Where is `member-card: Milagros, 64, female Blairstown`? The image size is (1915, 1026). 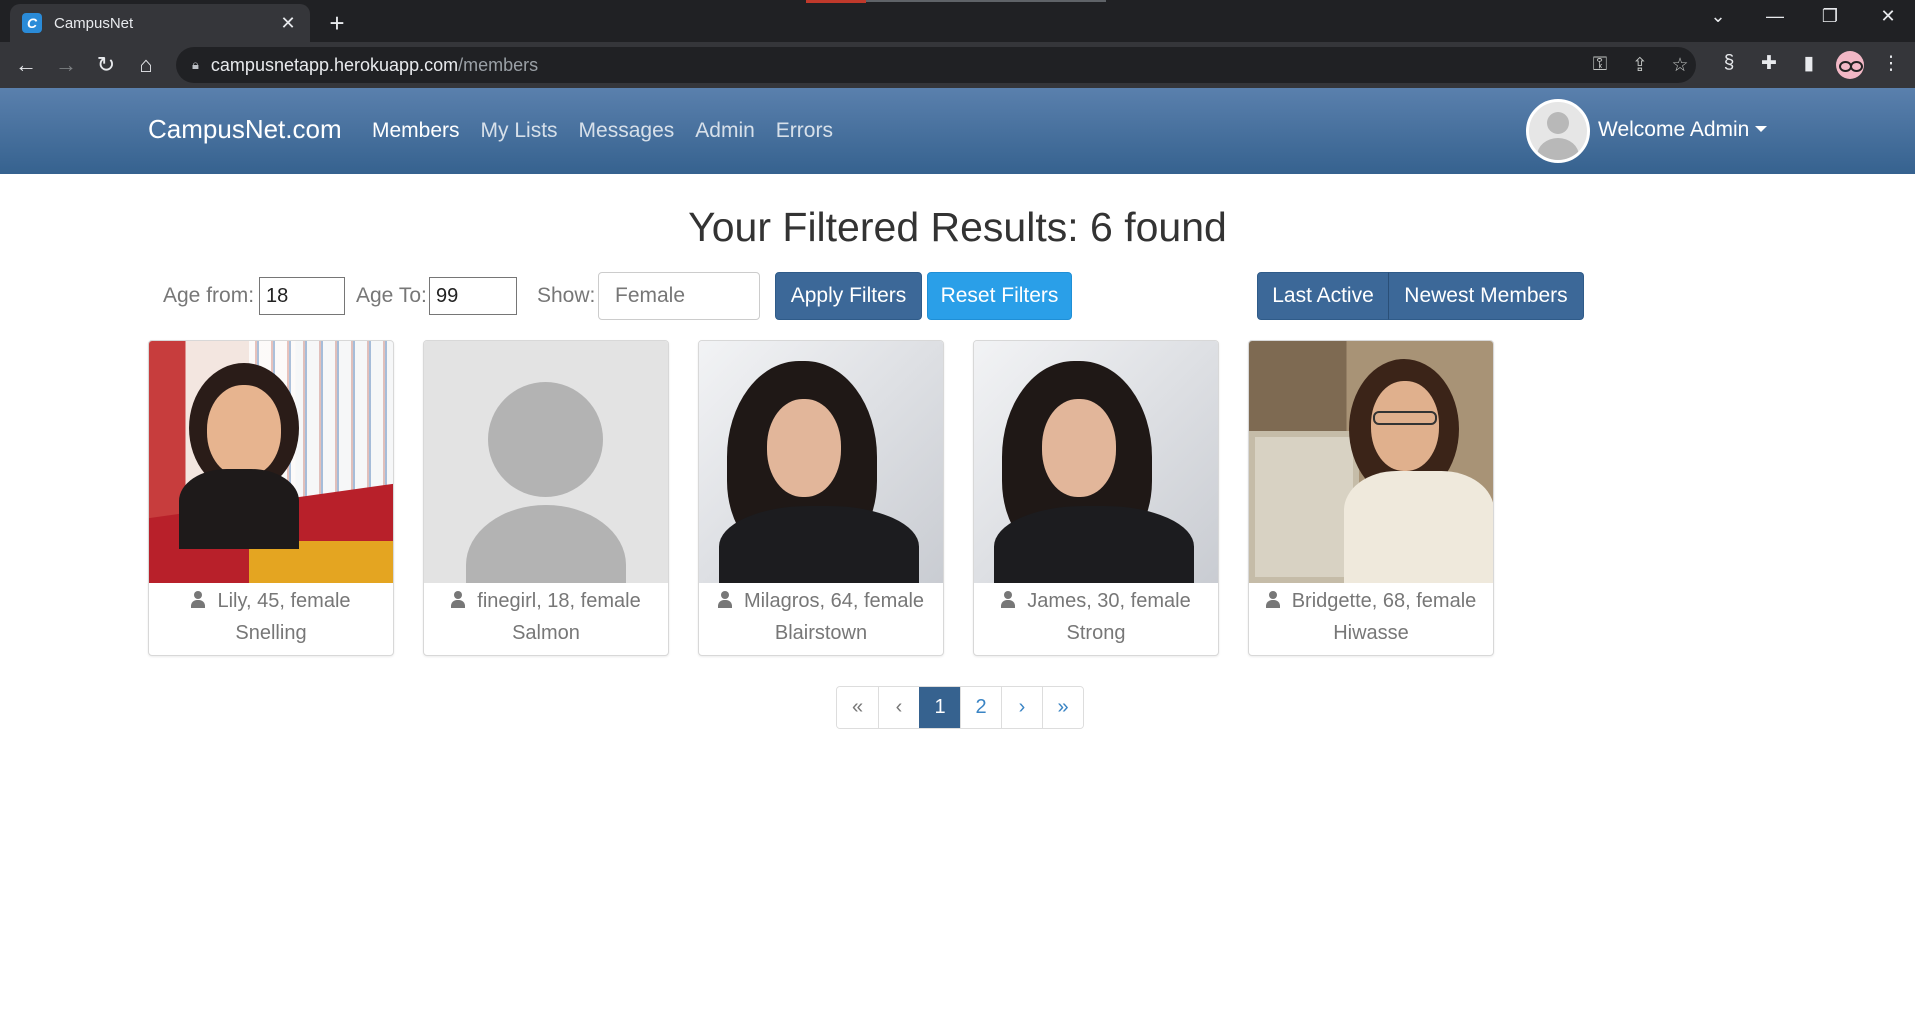
member-card: Milagros, 64, female Blairstown is located at coordinates (821, 498).